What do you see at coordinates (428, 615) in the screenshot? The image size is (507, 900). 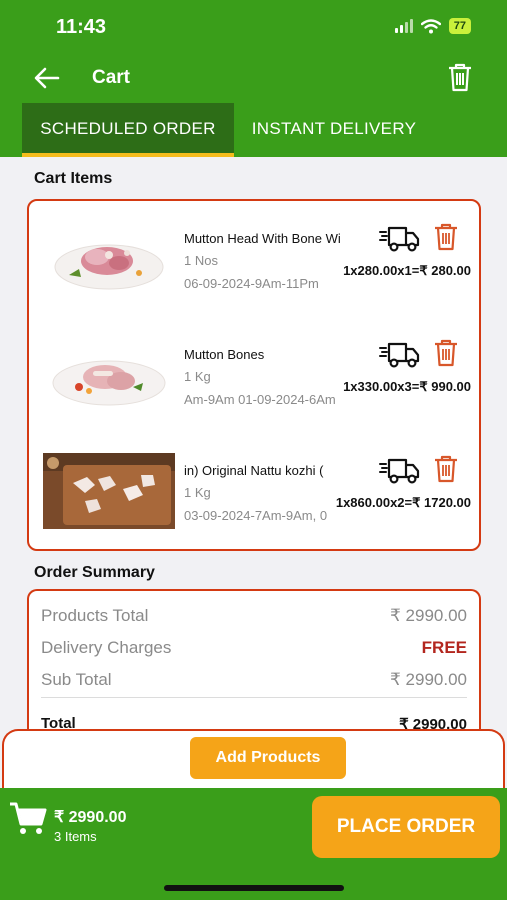 I see `products-total-value: ₹ 2990.00` at bounding box center [428, 615].